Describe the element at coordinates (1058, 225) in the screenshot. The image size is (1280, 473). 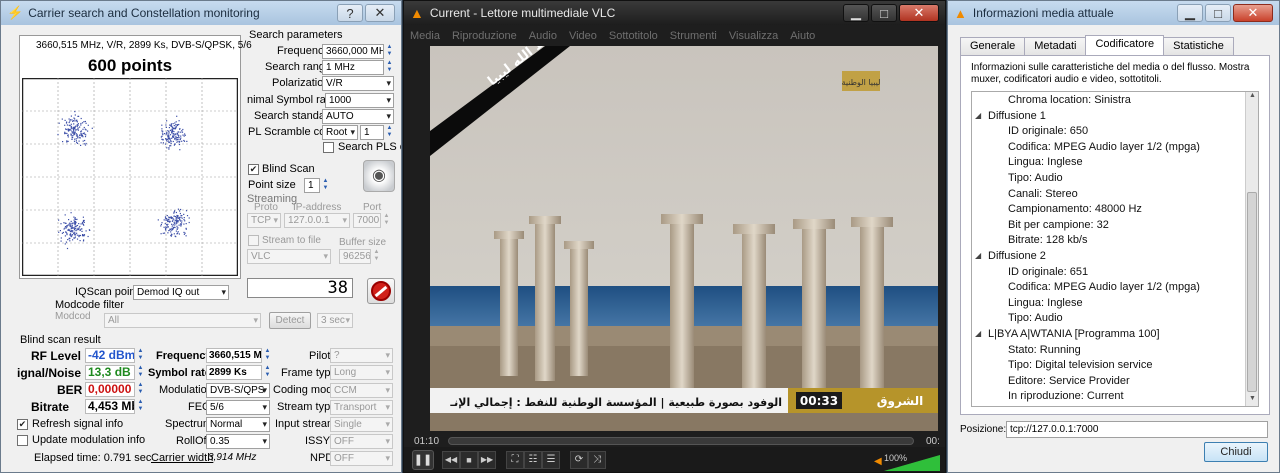
I see `tree-item: Bit per campione: 32` at that location.